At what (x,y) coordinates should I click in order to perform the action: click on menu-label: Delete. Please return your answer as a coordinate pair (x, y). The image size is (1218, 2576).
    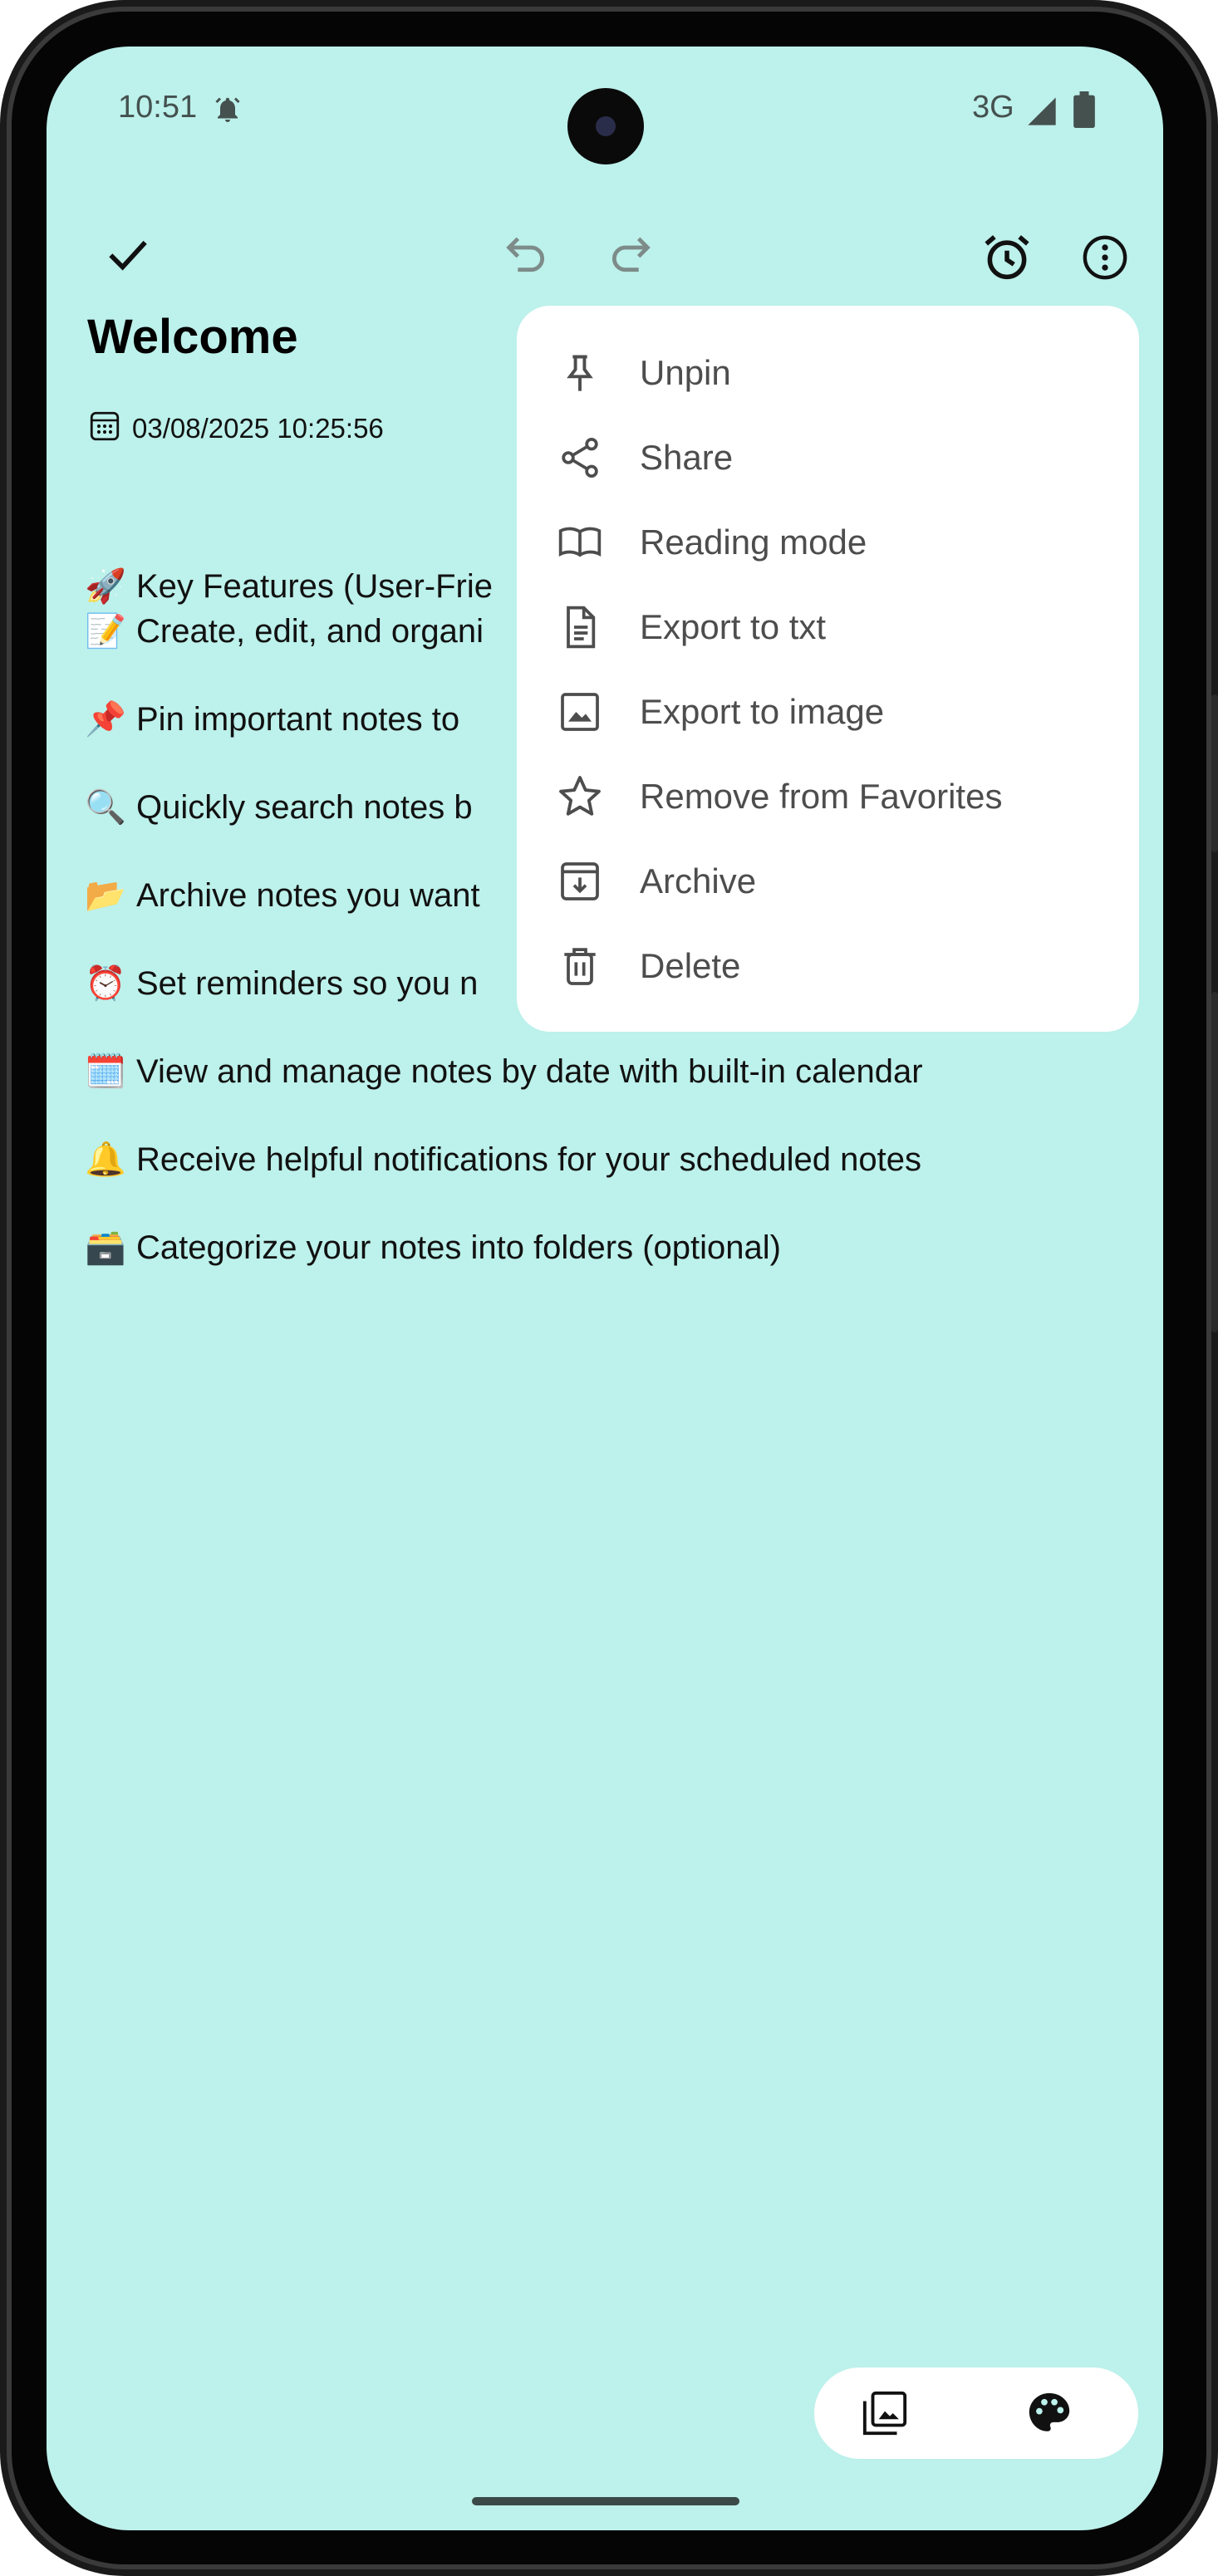
    Looking at the image, I should click on (690, 965).